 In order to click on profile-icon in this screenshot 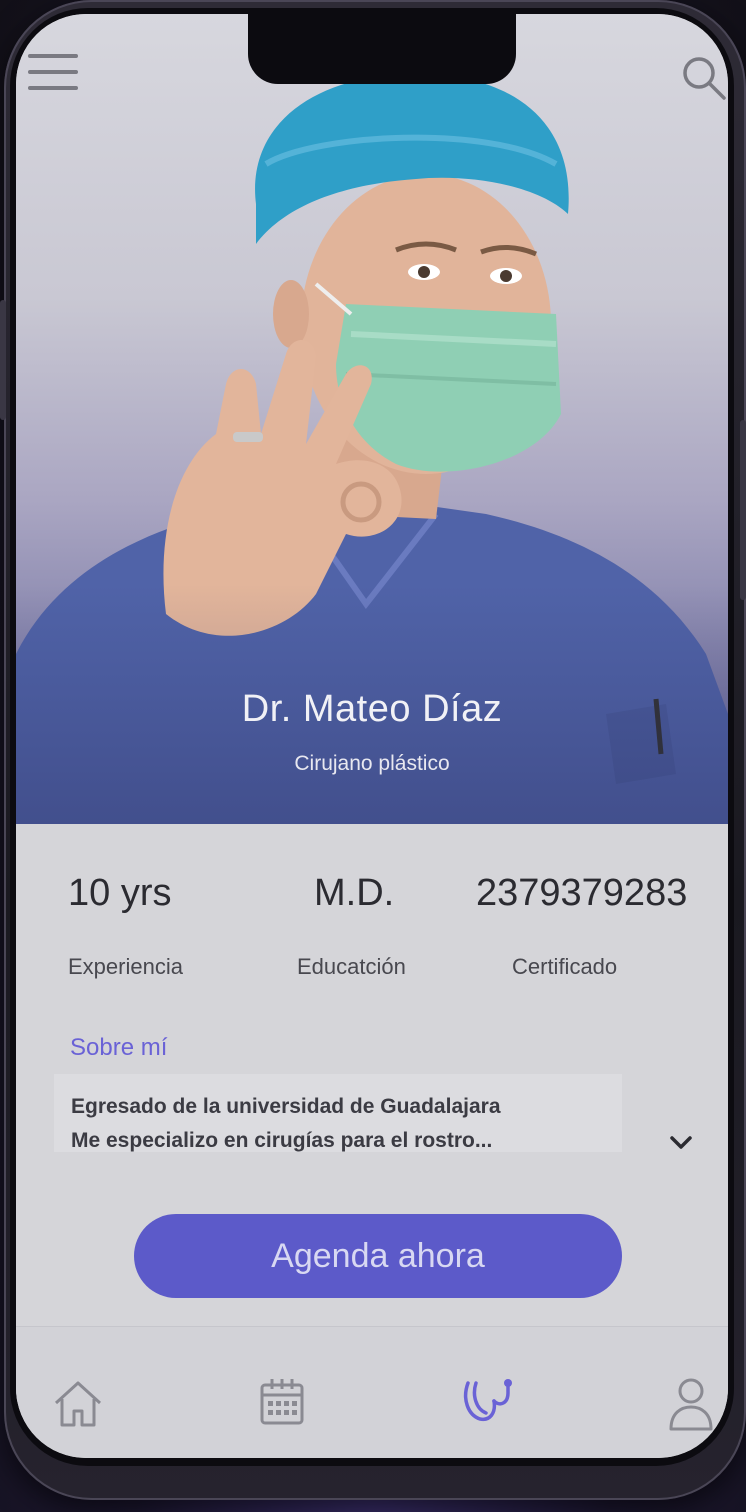, I will do `click(691, 1403)`.